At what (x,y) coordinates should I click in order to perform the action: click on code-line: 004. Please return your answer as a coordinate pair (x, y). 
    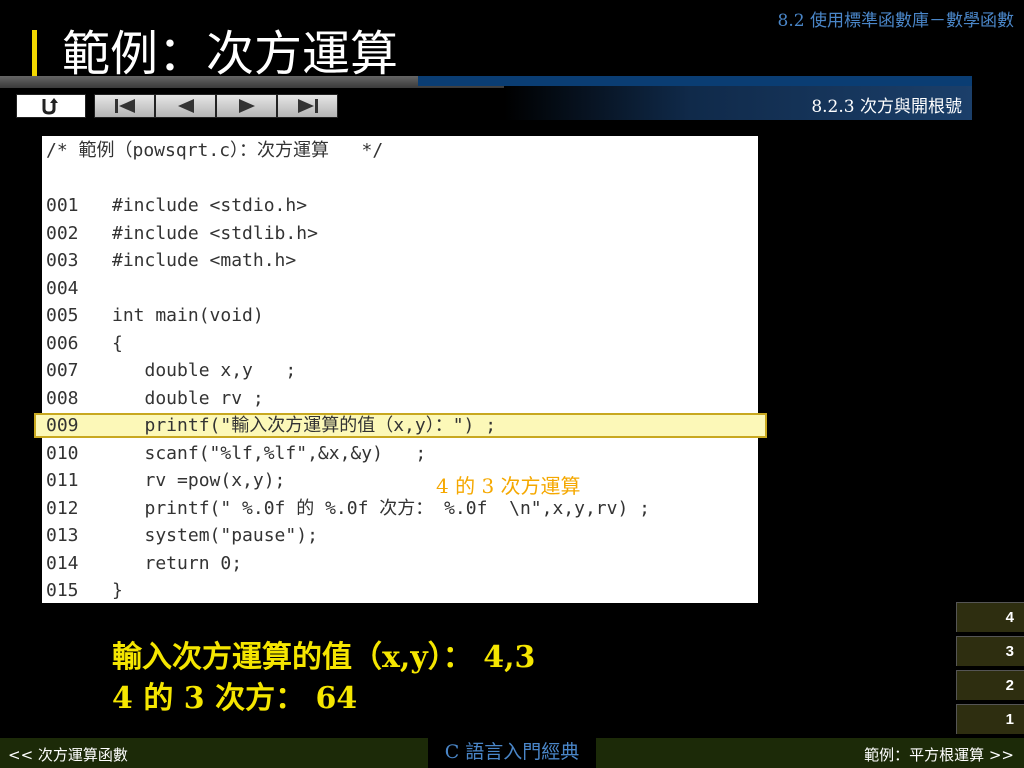
    Looking at the image, I should click on (79, 289).